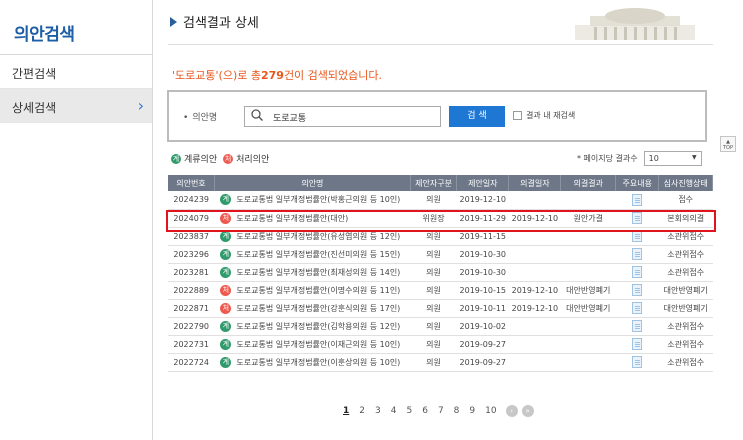  Describe the element at coordinates (176, 158) in the screenshot. I see `pending-bill-icon: 계` at that location.